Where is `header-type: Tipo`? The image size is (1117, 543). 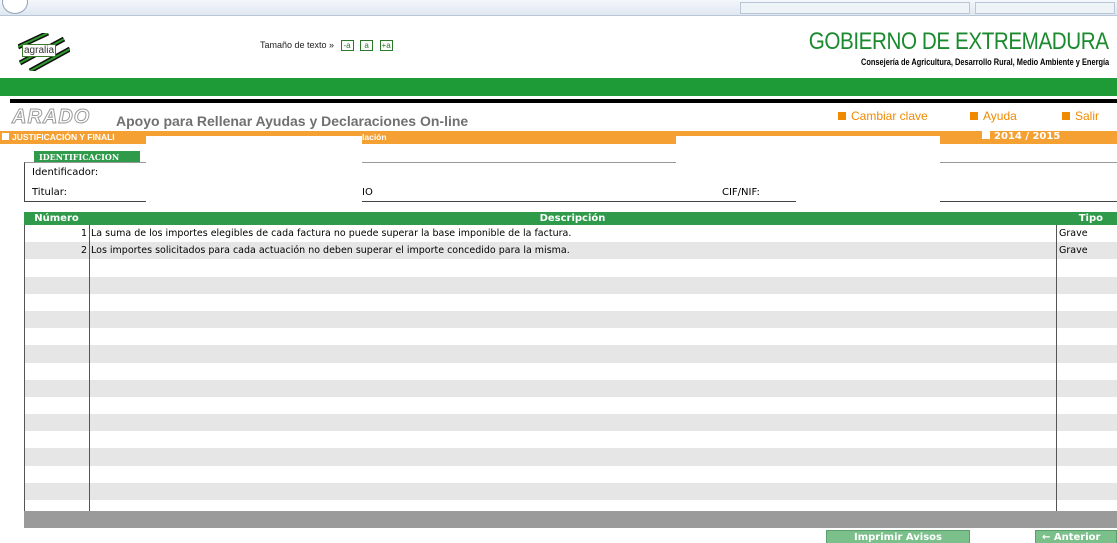
header-type: Tipo is located at coordinates (1086, 218).